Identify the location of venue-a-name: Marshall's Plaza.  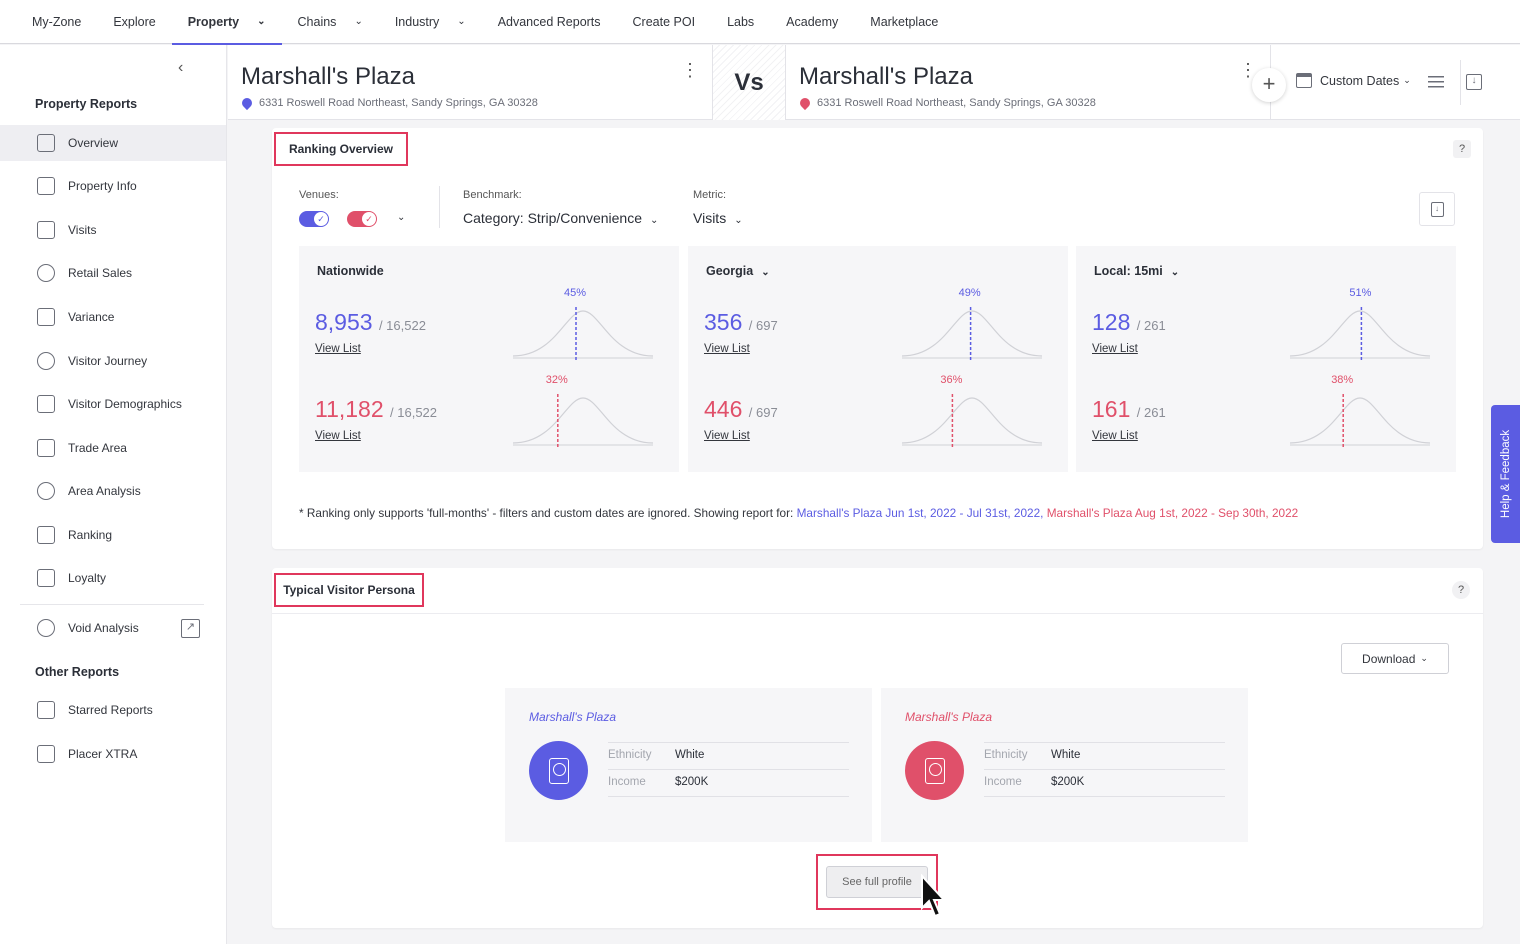
(328, 76).